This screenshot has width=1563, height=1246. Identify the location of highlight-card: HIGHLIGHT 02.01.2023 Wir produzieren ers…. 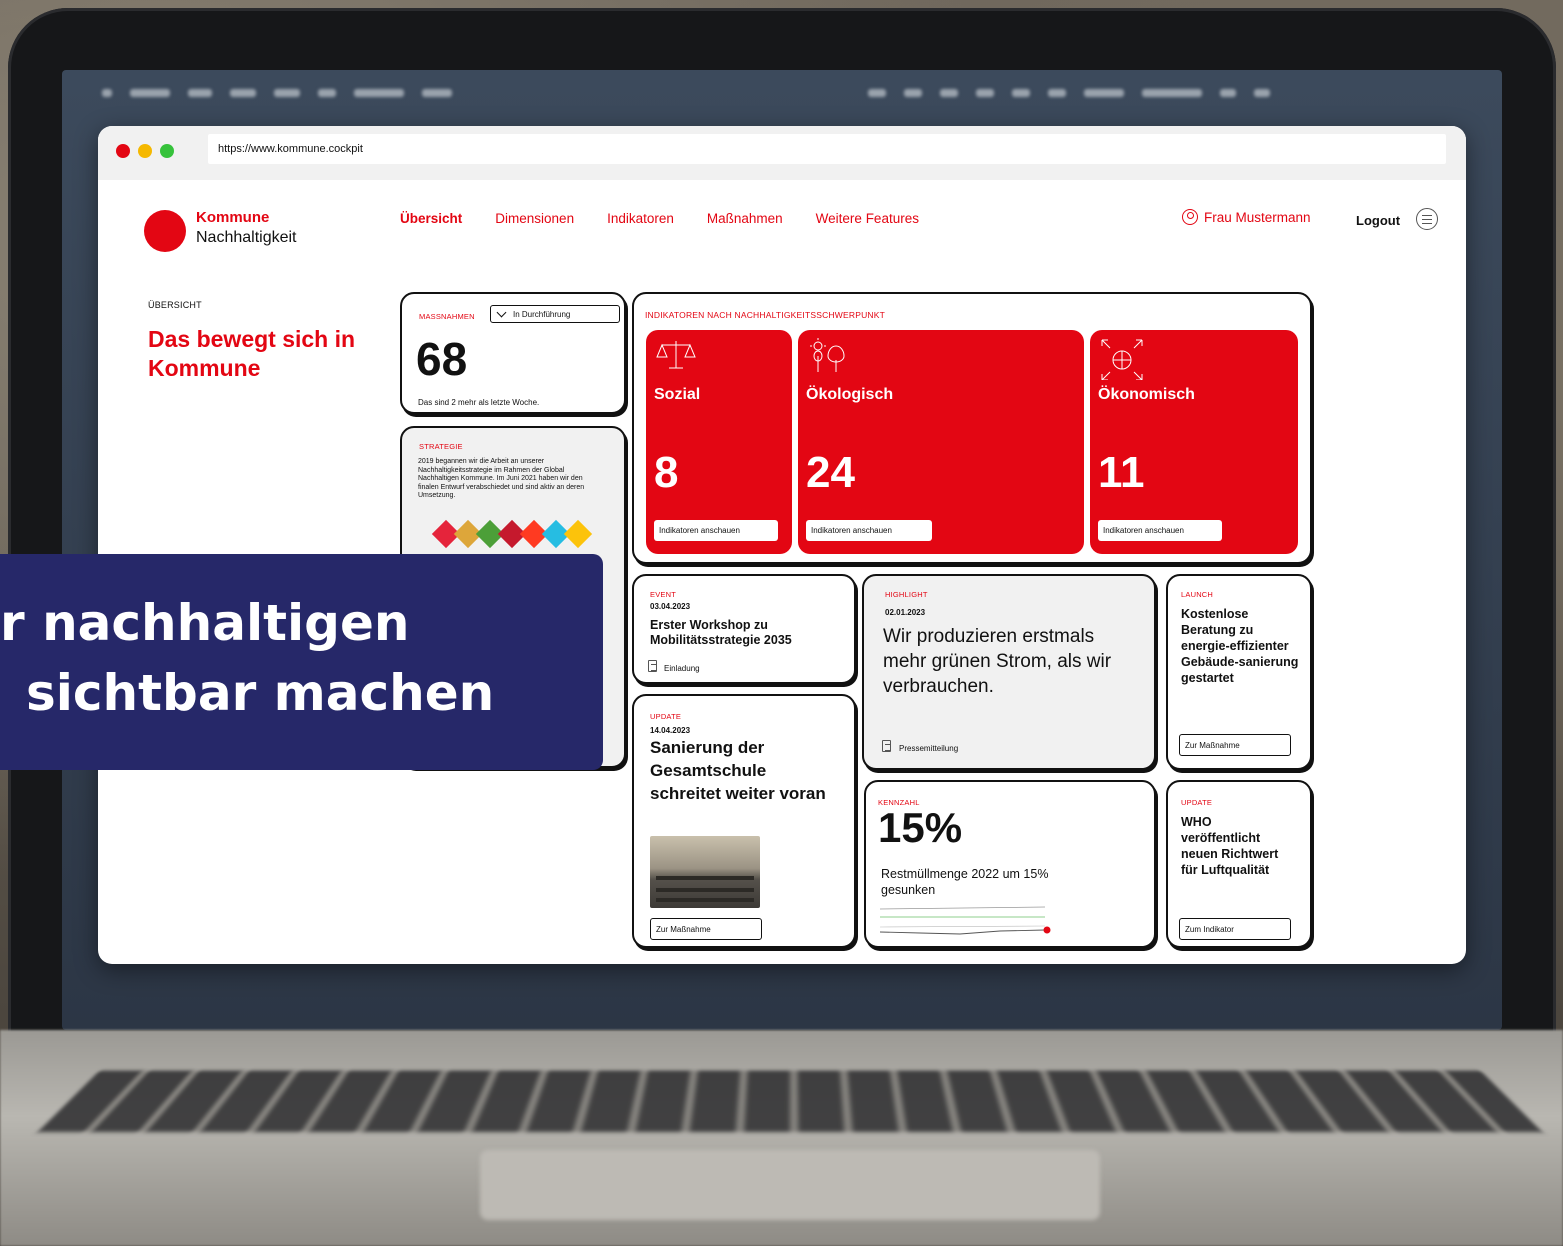
(1009, 672).